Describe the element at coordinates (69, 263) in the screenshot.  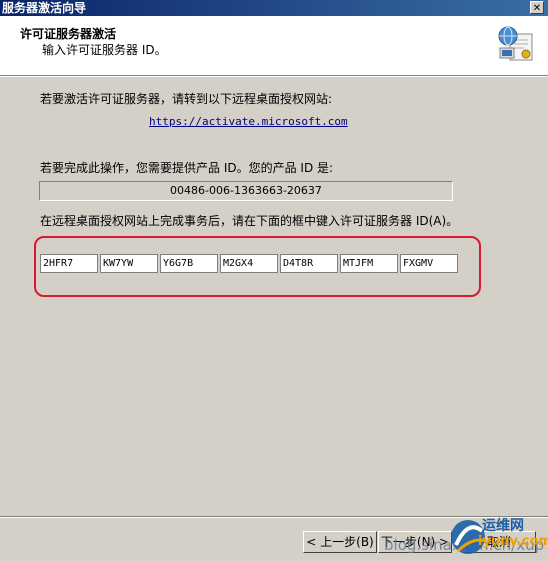
I see `server-id-field-1: 2HFR7` at that location.